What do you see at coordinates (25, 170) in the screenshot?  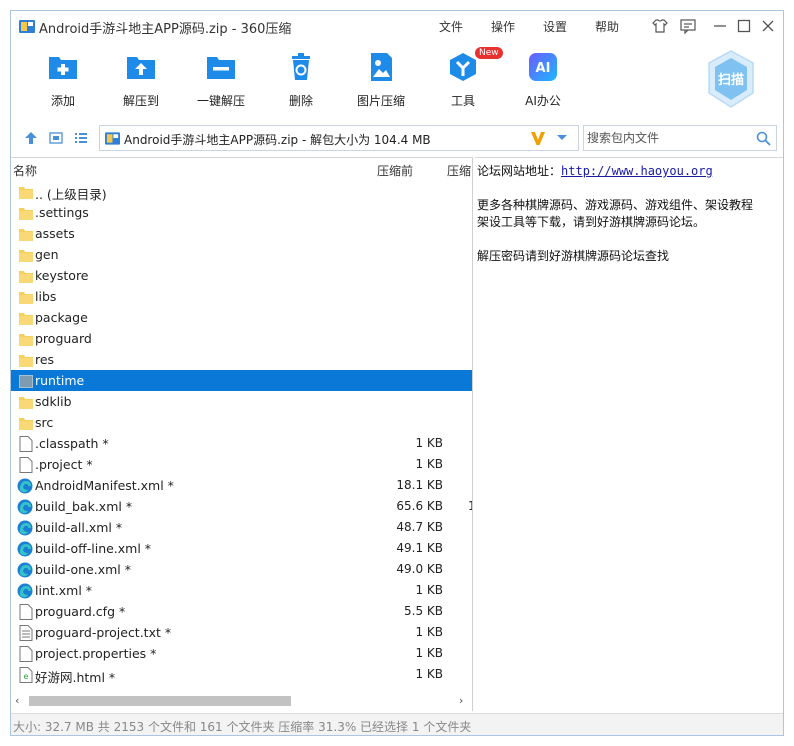 I see `column-name: 名称` at bounding box center [25, 170].